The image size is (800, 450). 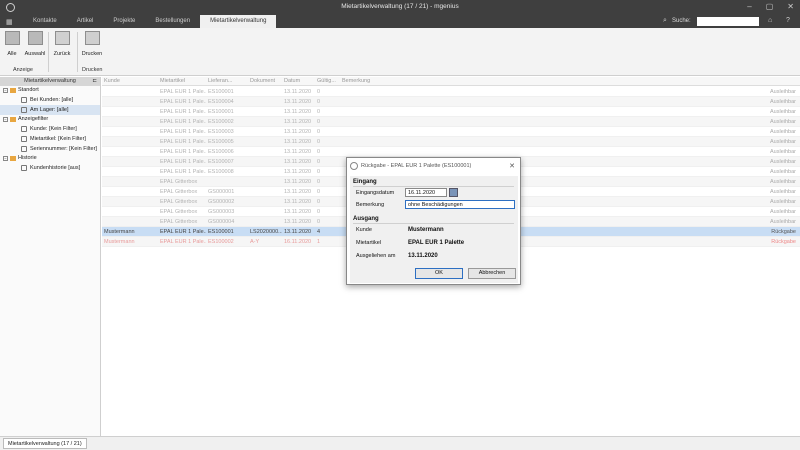 I want to click on tree-item-seriennummer-filter: Seriennummer: [Kein Filter], so click(x=50, y=149).